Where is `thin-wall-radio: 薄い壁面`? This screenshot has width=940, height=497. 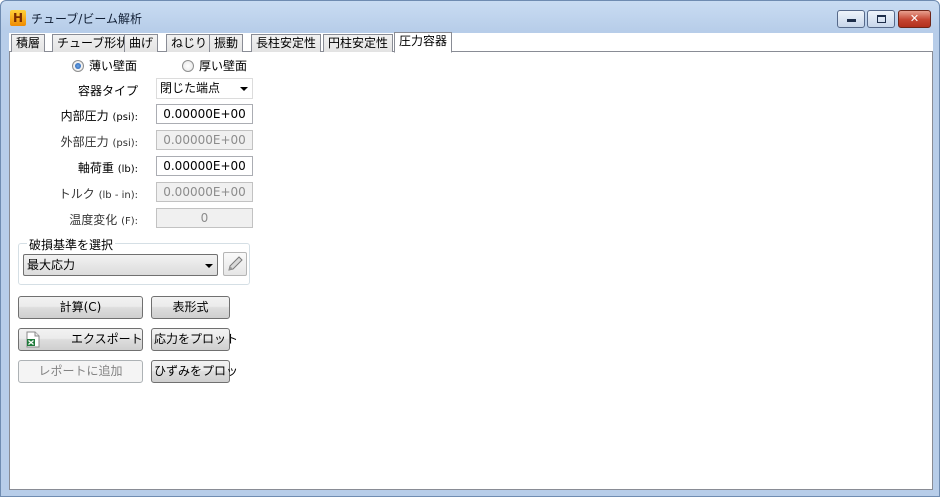
thin-wall-radio: 薄い壁面 is located at coordinates (104, 65).